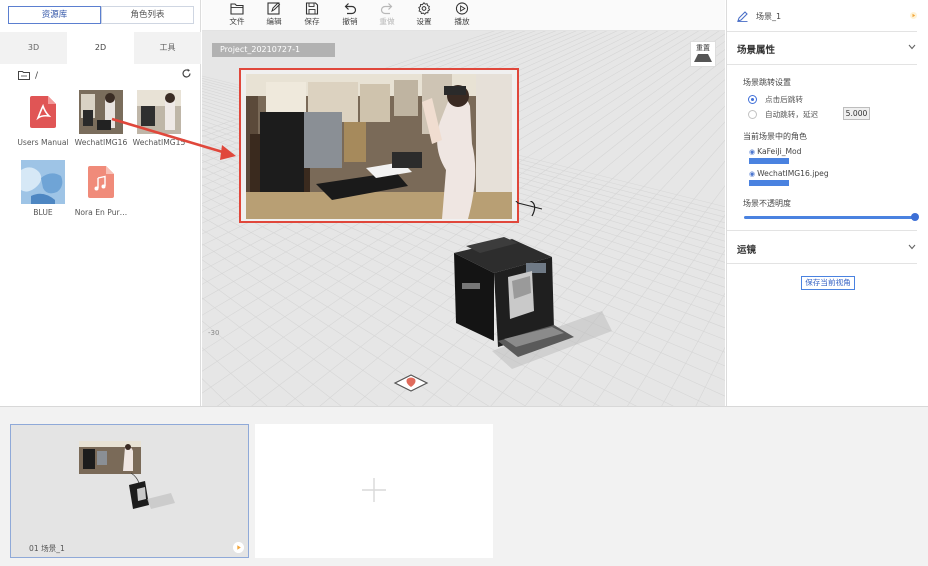 The width and height of the screenshot is (928, 566). I want to click on opacity-slider, so click(831, 217).